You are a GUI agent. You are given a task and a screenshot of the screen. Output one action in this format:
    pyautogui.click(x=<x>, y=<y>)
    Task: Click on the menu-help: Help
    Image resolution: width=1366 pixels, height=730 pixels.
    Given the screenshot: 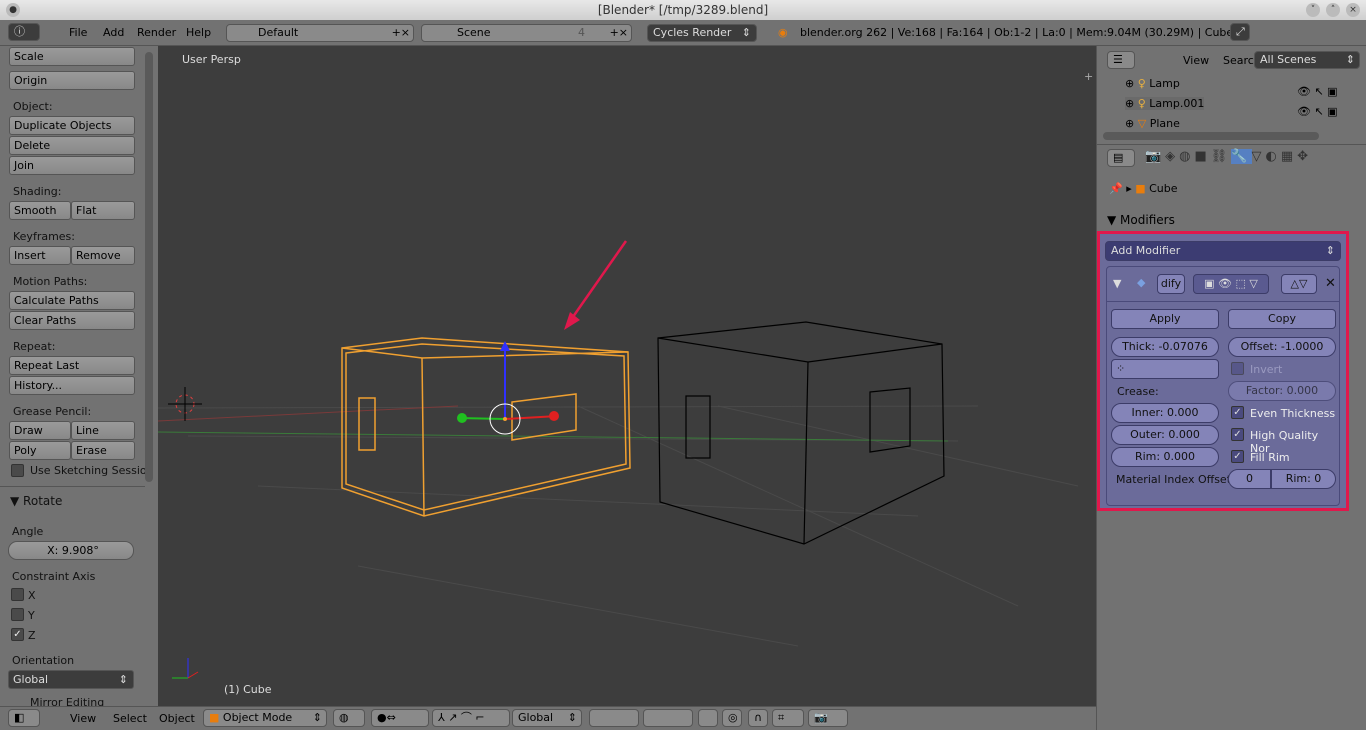 What is the action you would take?
    pyautogui.click(x=198, y=32)
    